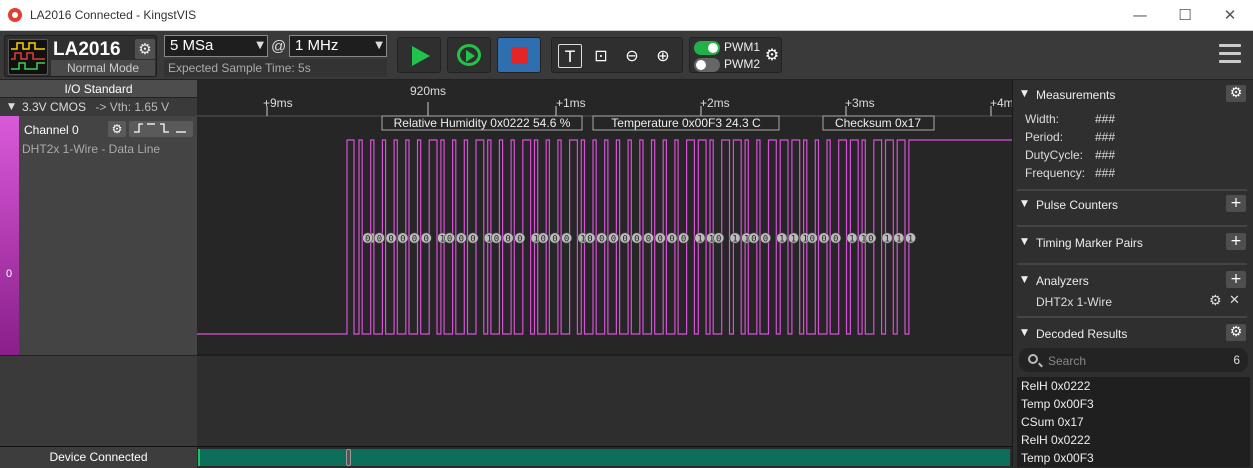  What do you see at coordinates (1042, 119) in the screenshot?
I see `measurement-label: Width:` at bounding box center [1042, 119].